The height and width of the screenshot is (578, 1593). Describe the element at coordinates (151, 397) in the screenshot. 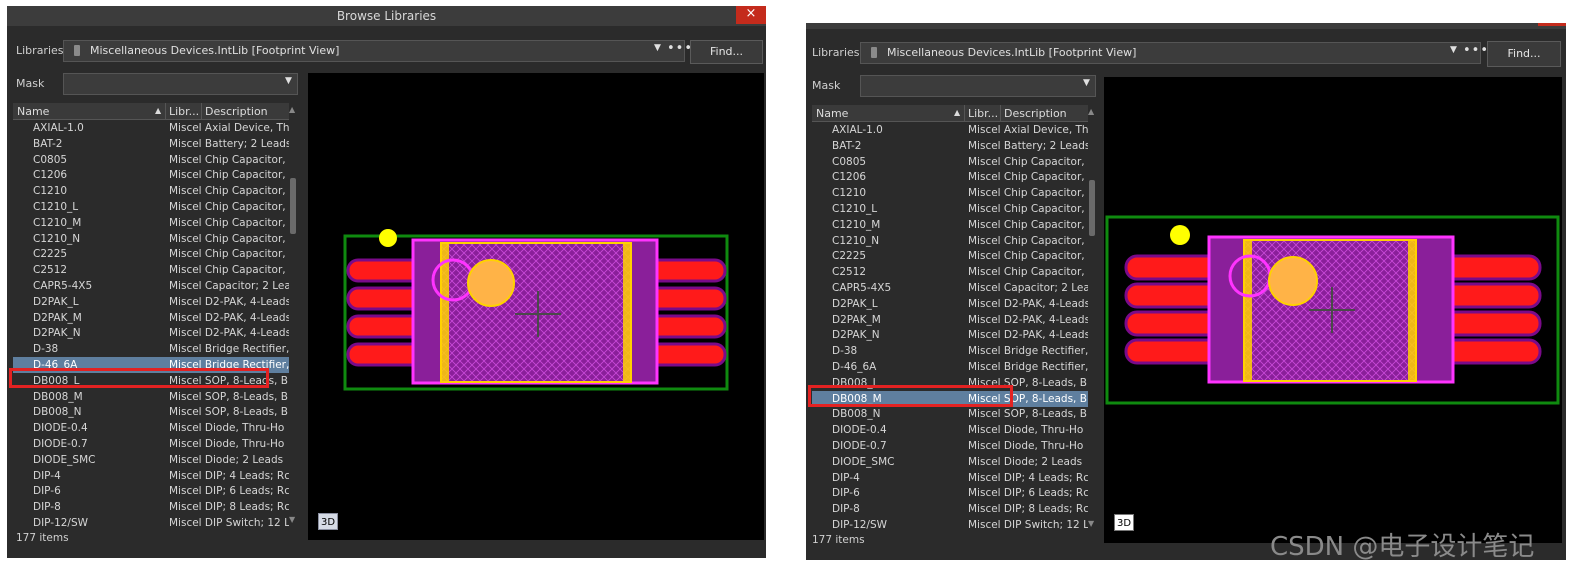

I see `list-item: DB008_M Miscel SOP, 8-Leads, B` at that location.